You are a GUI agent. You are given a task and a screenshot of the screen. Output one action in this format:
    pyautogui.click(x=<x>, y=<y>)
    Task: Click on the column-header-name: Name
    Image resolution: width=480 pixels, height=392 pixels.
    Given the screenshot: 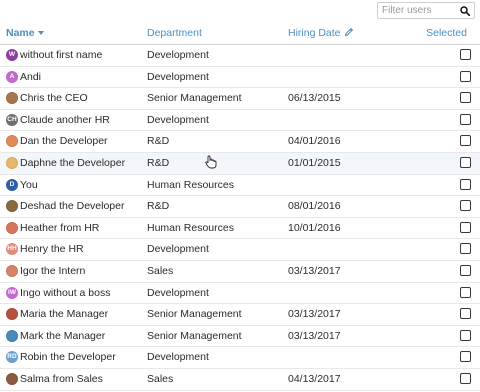 What is the action you would take?
    pyautogui.click(x=25, y=33)
    